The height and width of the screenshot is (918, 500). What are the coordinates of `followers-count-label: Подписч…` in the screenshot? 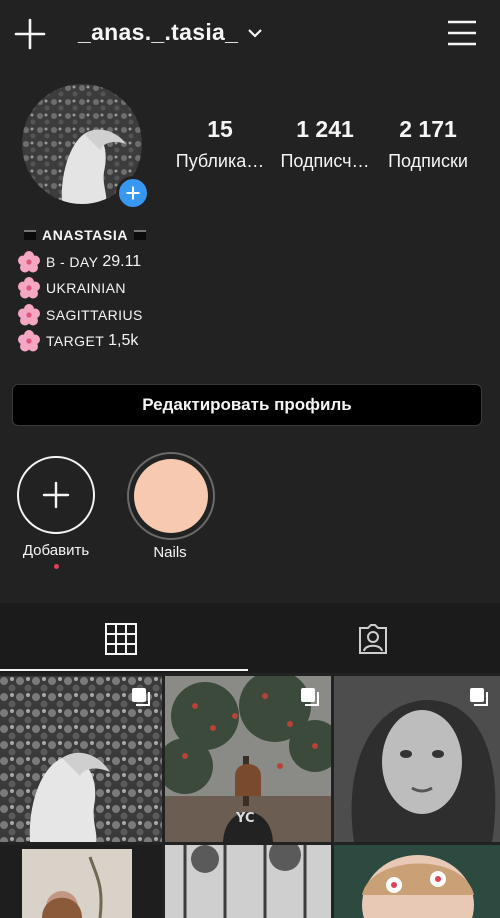 It's located at (325, 161).